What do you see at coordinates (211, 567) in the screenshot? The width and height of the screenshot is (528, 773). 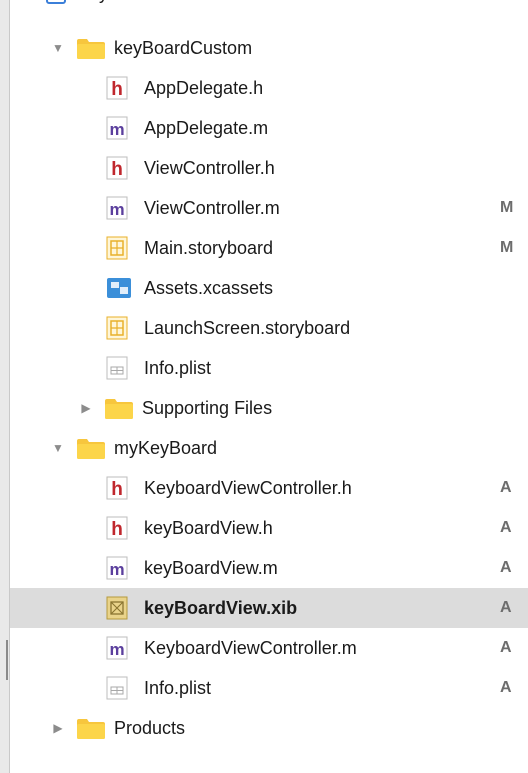 I see `item-label: keyBoardView.m` at bounding box center [211, 567].